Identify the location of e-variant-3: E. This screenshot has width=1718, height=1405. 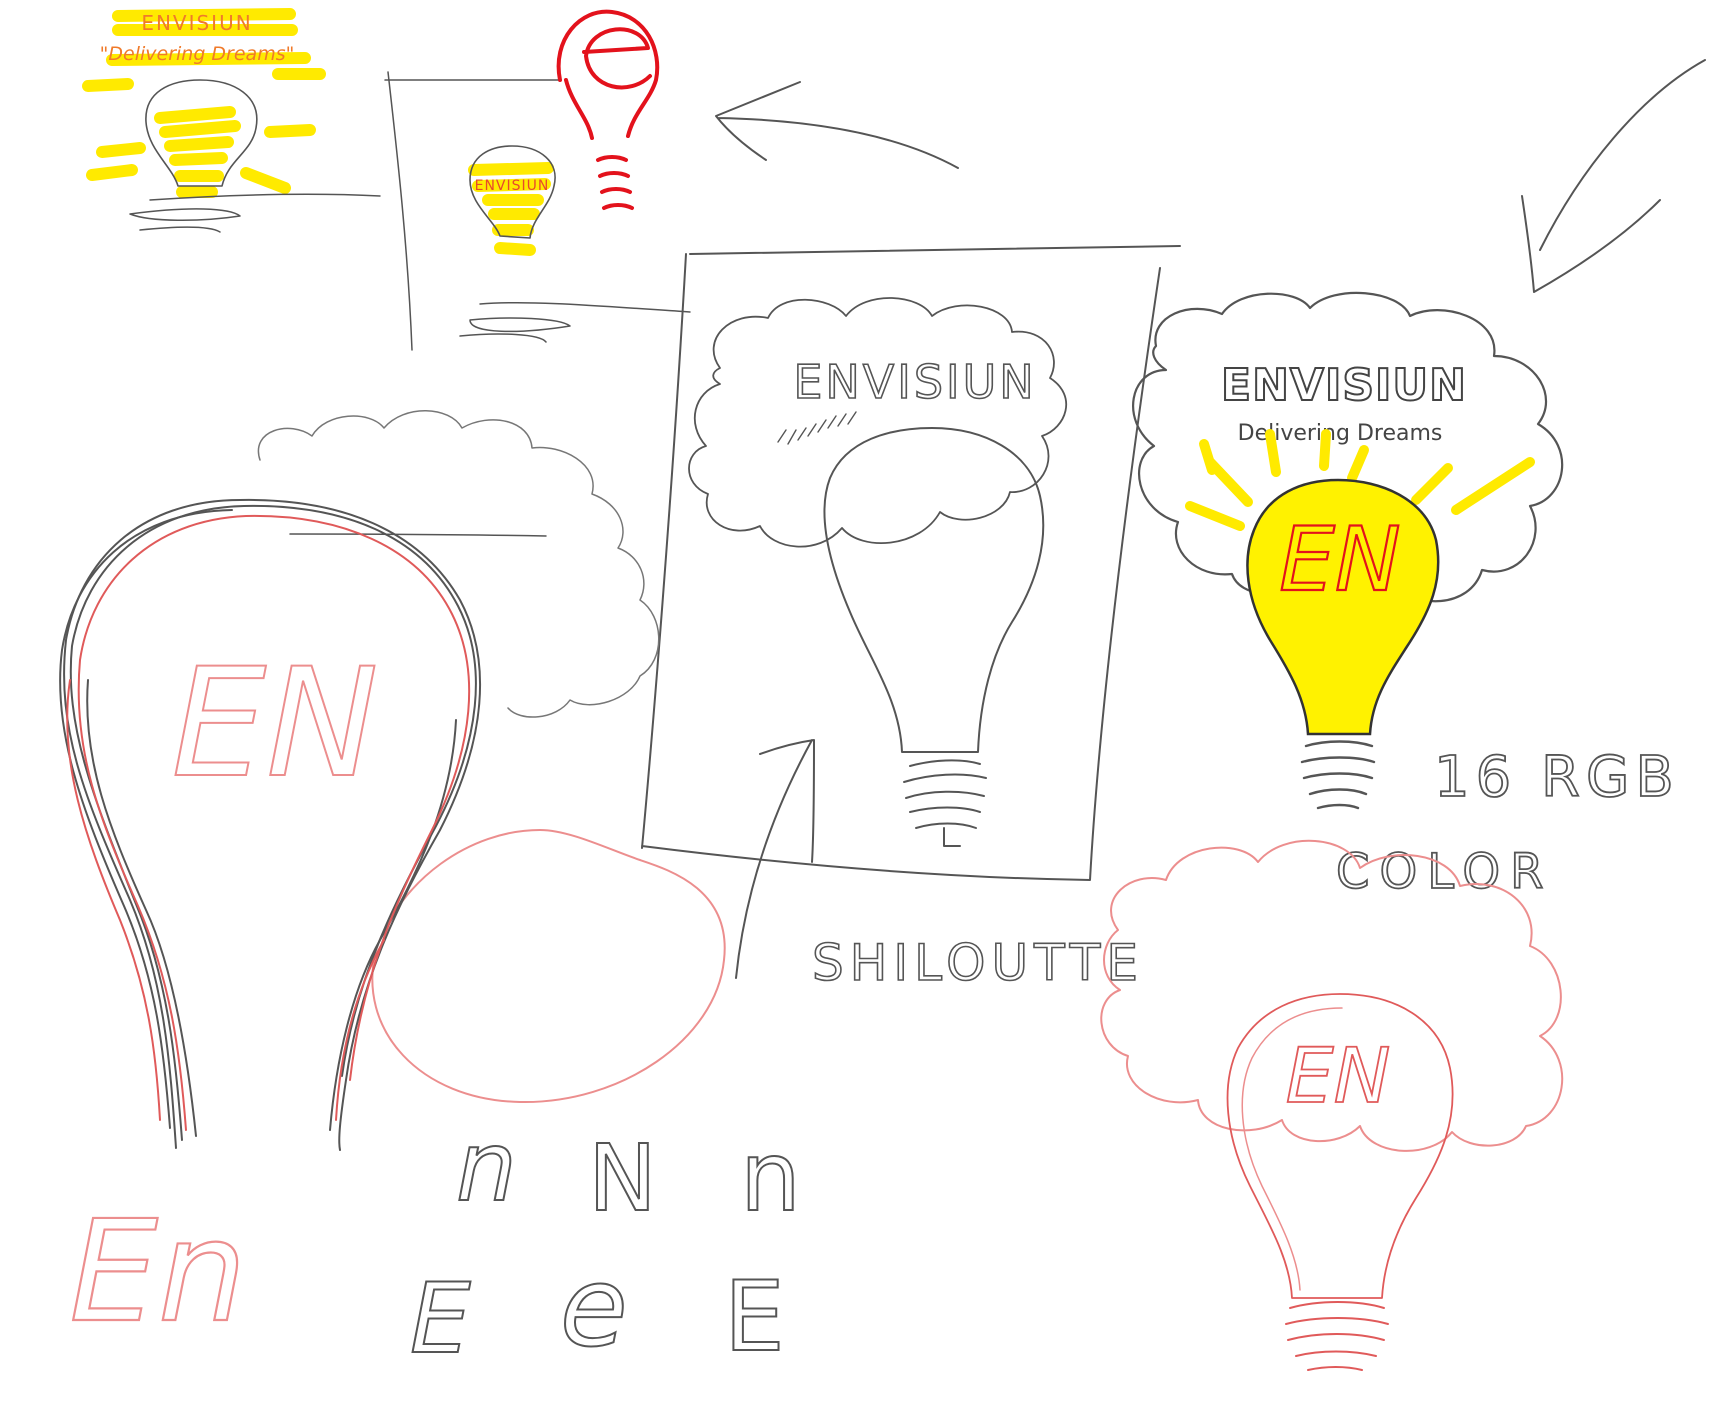
(754, 1317).